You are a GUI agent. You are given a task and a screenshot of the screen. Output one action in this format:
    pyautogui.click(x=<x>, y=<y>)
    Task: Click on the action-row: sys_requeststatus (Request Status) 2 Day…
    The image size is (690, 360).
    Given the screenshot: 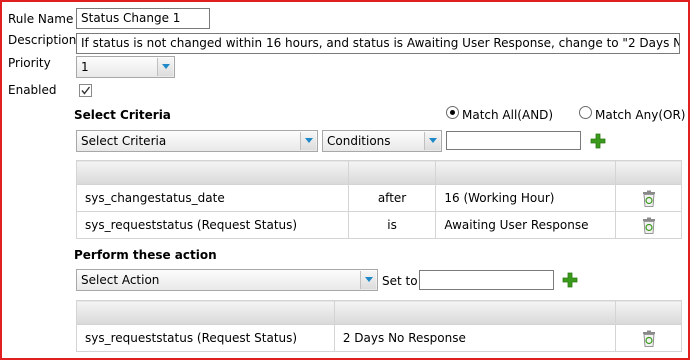 What is the action you would take?
    pyautogui.click(x=379, y=338)
    